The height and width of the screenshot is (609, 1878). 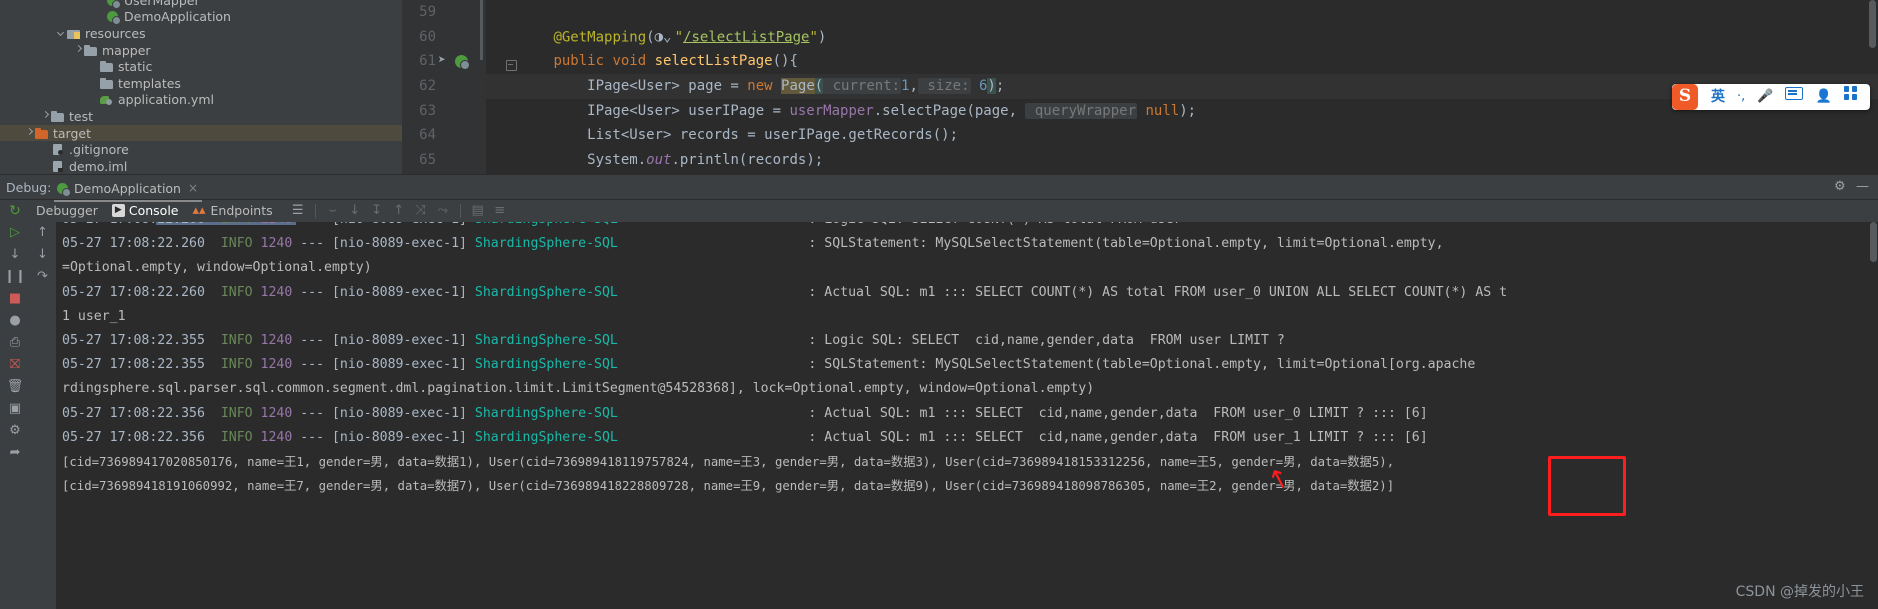 I want to click on tab-console: ▶ Console, so click(x=145, y=210).